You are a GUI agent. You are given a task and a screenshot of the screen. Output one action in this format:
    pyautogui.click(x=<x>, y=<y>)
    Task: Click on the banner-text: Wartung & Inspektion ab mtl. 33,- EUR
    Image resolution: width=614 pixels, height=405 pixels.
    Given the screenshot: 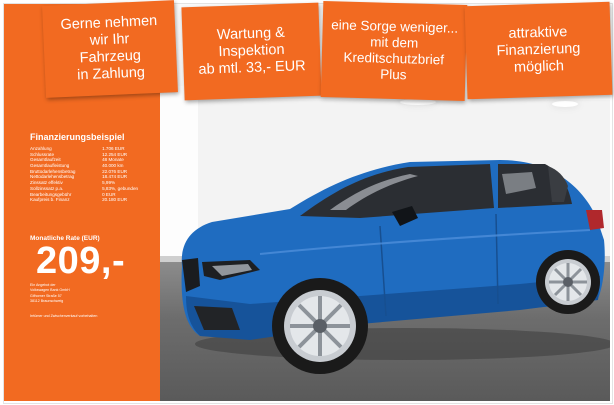 What is the action you would take?
    pyautogui.click(x=252, y=51)
    